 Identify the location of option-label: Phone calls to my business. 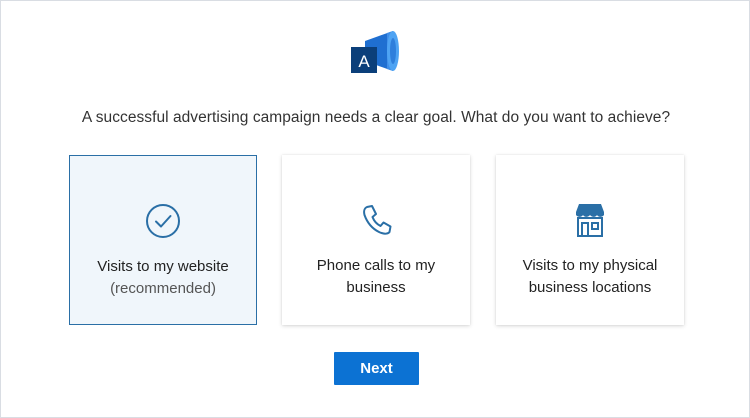
(376, 276).